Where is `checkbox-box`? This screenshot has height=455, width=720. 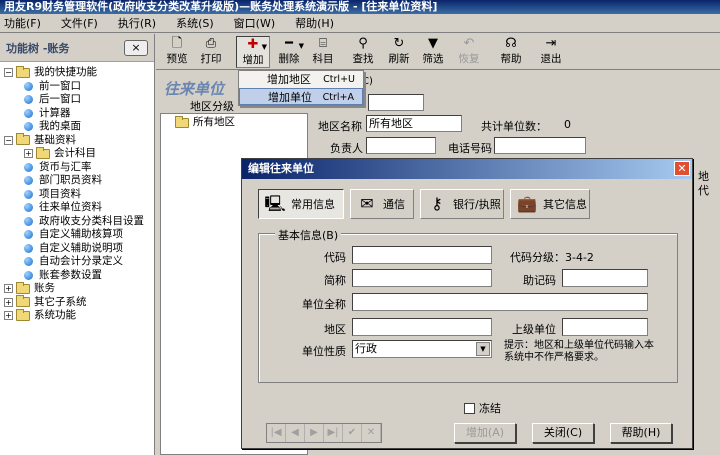 checkbox-box is located at coordinates (469, 408).